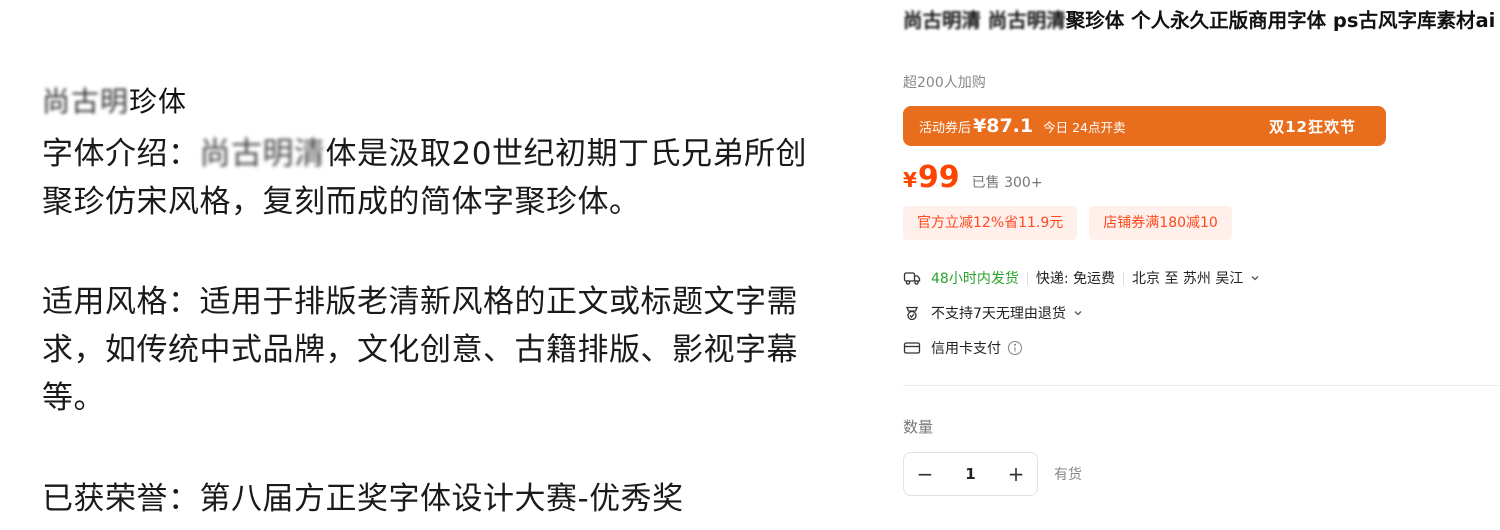 The height and width of the screenshot is (530, 1500). What do you see at coordinates (975, 279) in the screenshot?
I see `shipping-time: 48小时内发货` at bounding box center [975, 279].